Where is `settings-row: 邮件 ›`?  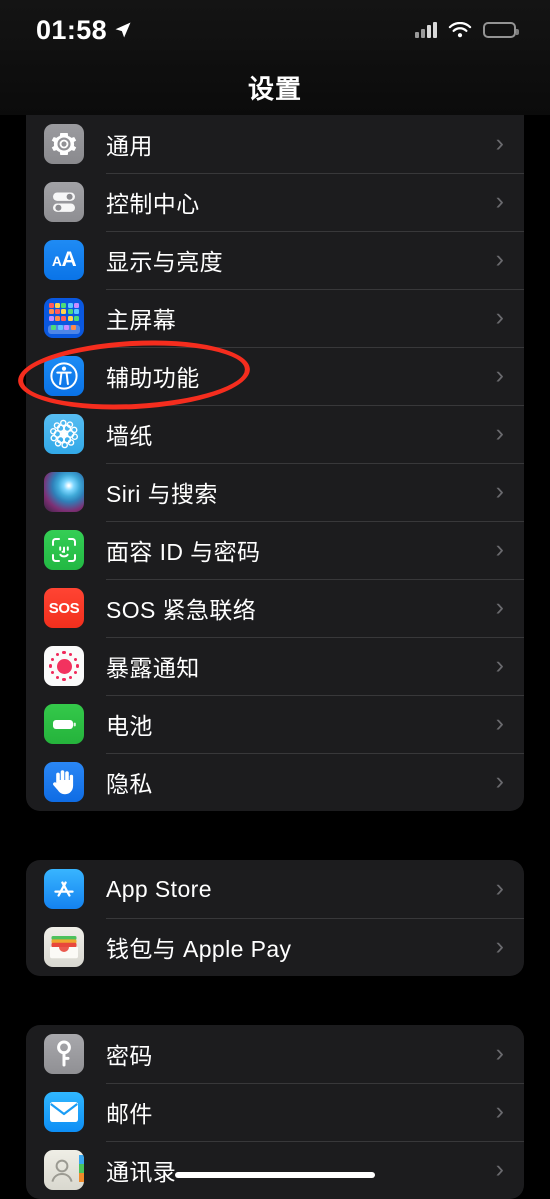 settings-row: 邮件 › is located at coordinates (275, 1112).